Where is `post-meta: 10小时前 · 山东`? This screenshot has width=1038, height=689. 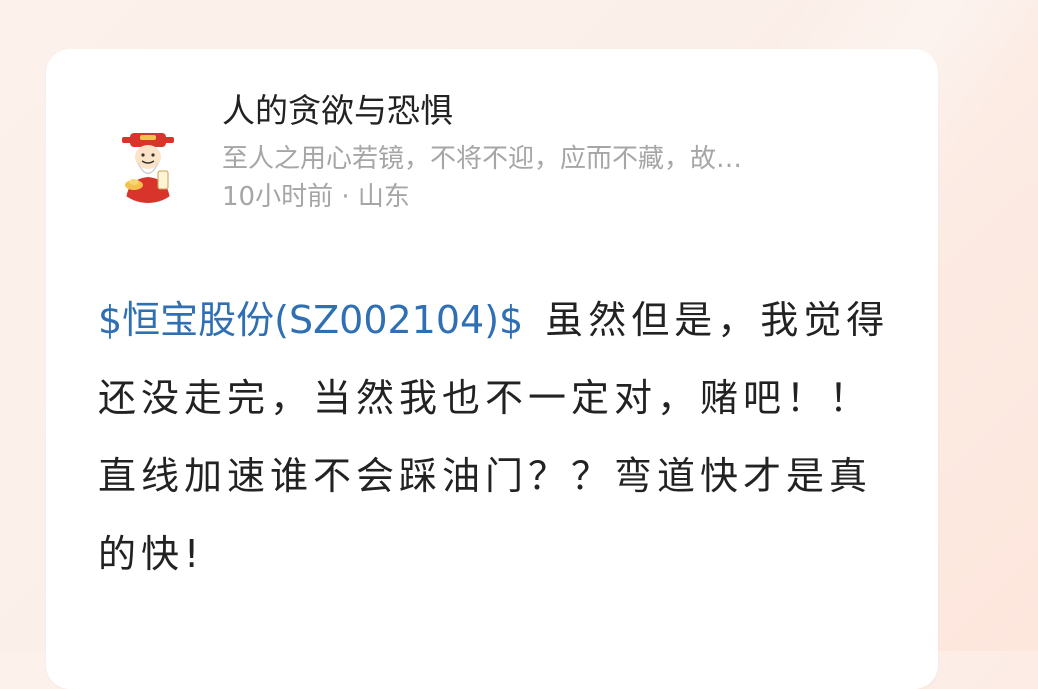
post-meta: 10小时前 · 山东 is located at coordinates (316, 197).